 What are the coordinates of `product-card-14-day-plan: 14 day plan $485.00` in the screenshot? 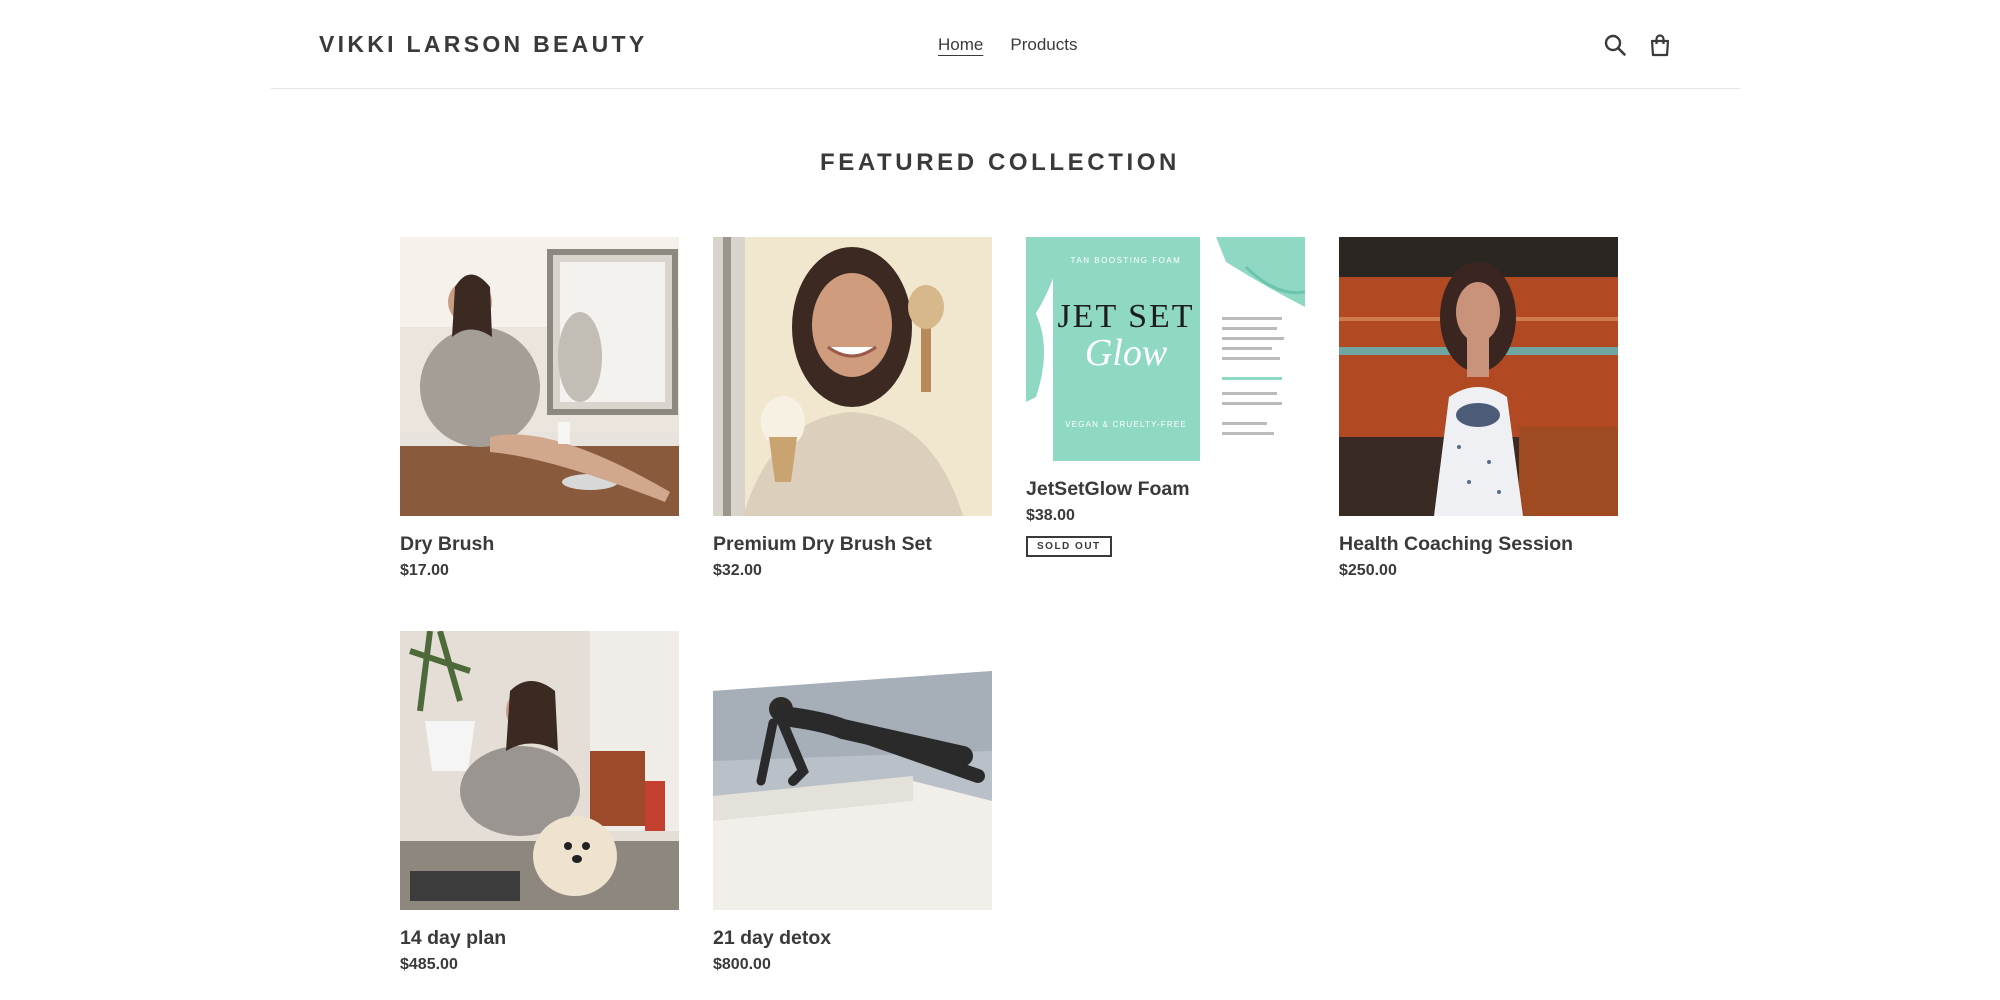 It's located at (539, 802).